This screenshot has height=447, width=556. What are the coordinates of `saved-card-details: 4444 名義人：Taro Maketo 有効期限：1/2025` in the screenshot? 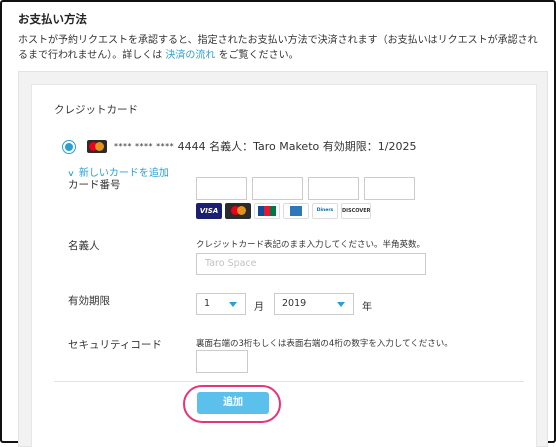 It's located at (295, 146).